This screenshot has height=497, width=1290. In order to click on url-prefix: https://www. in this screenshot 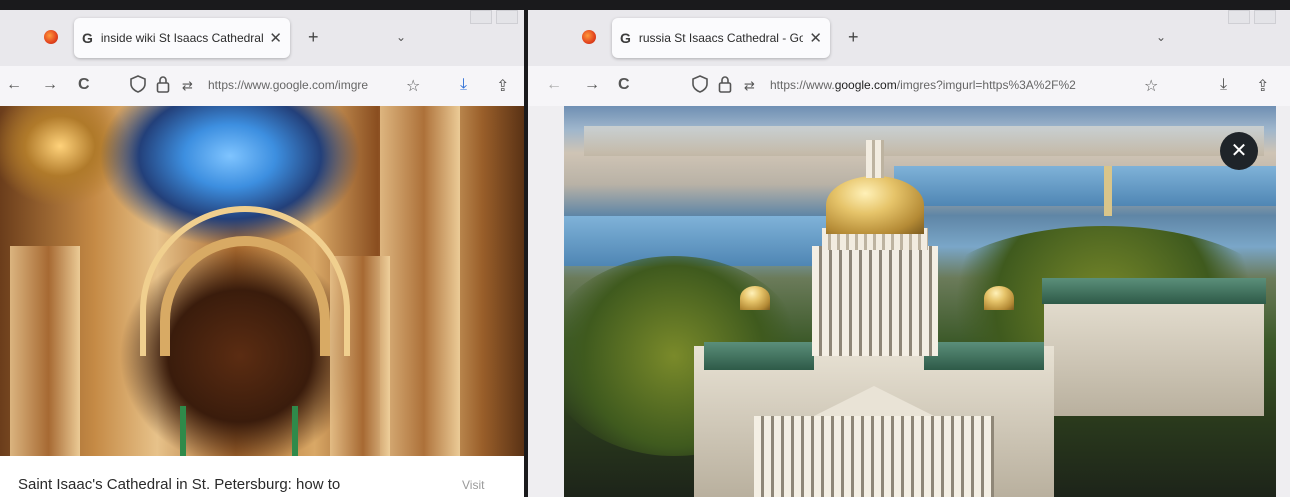, I will do `click(802, 85)`.